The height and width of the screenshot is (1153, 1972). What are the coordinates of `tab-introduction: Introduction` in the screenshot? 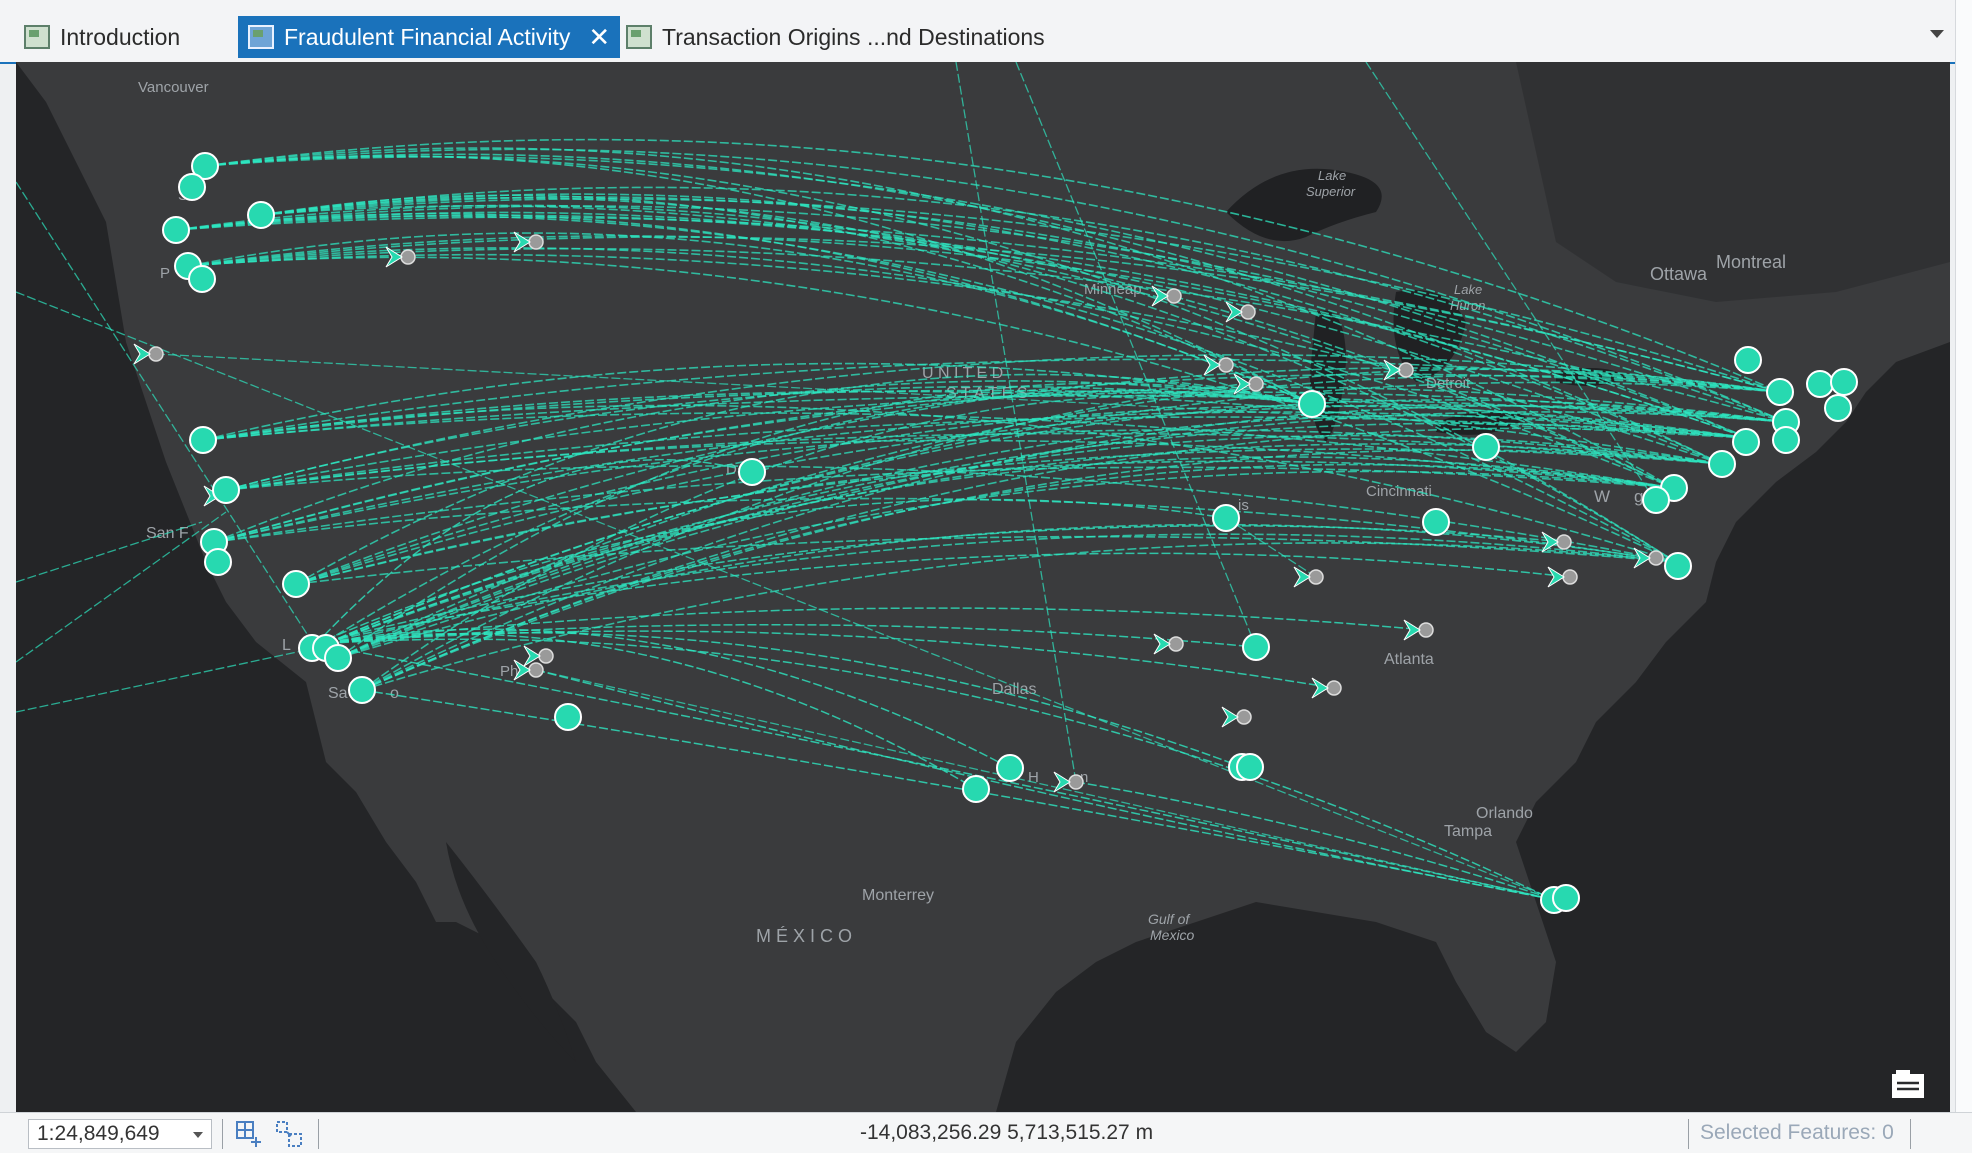 It's located at (102, 37).